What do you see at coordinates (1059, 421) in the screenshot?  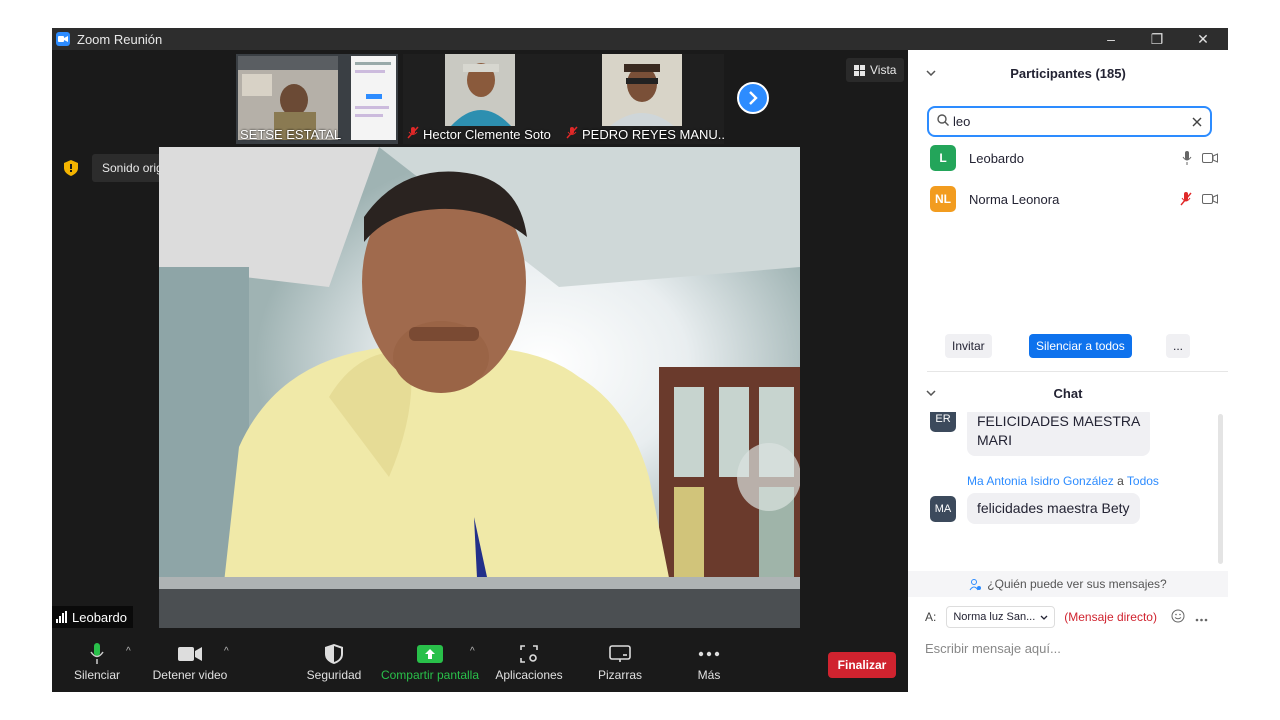 I see `message-line: FELICIDADES MAESTRA` at bounding box center [1059, 421].